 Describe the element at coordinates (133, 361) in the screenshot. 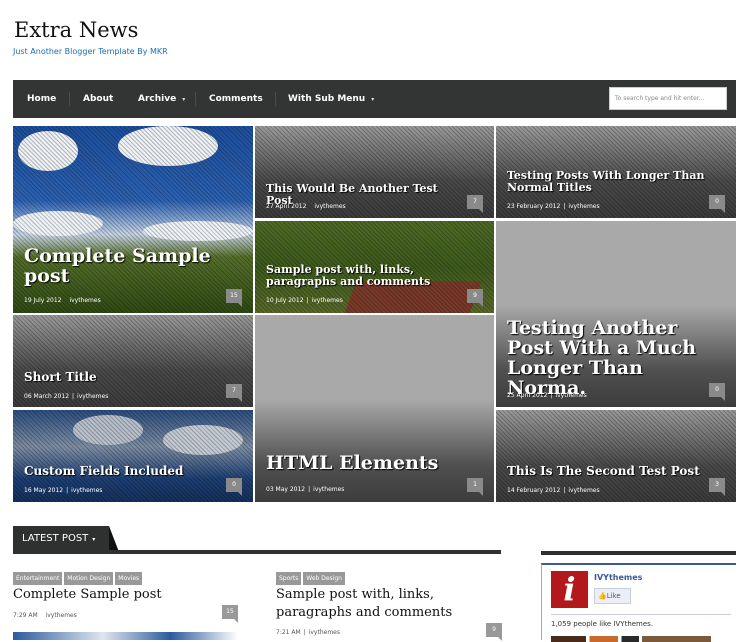

I see `featured-tile: Short Title 06 March 2012 | ivythemes 7` at that location.